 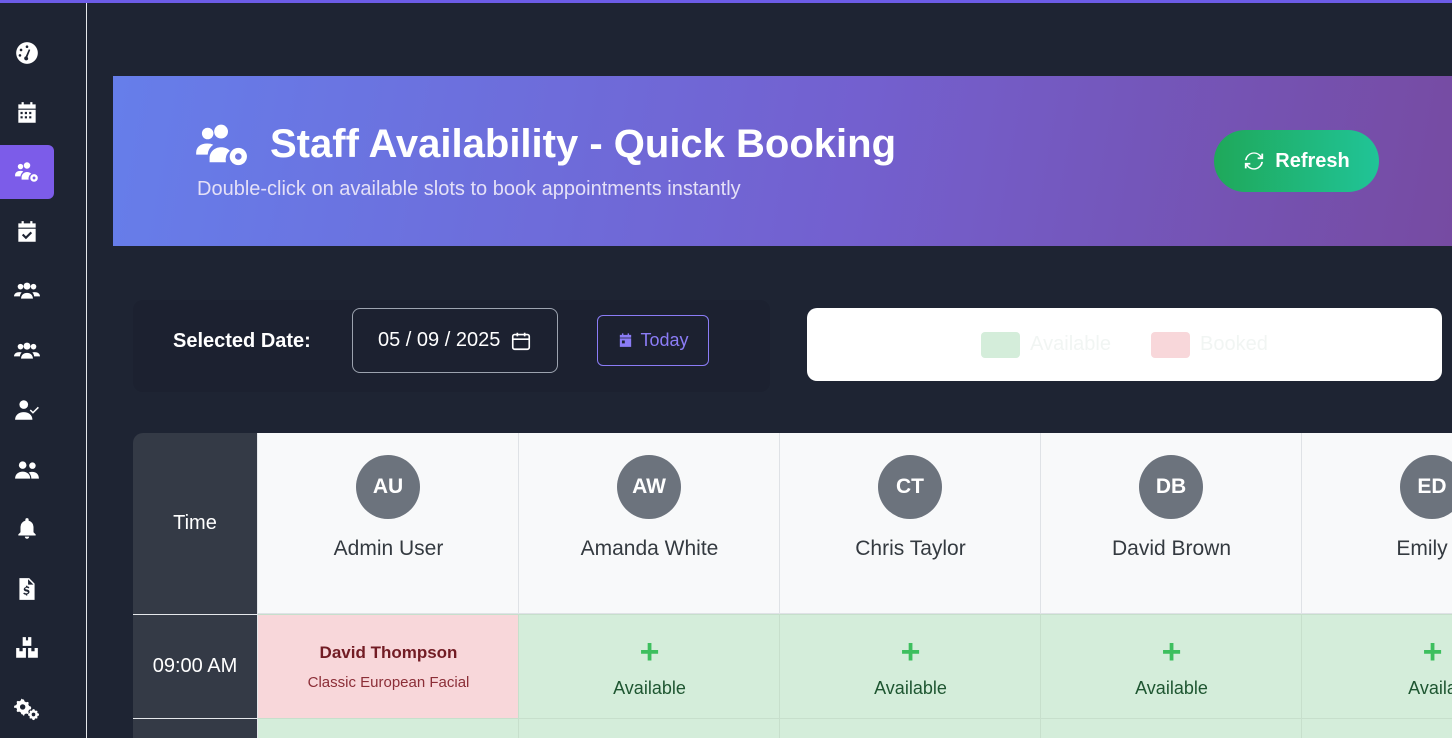 I want to click on legend-booked-label: Booked, so click(x=1233, y=344).